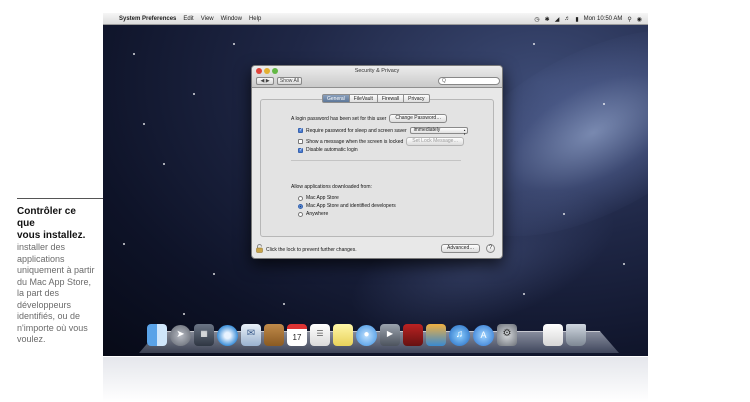 The height and width of the screenshot is (402, 750). Describe the element at coordinates (377, 77) in the screenshot. I see `window-titlebar: Security & Privacy ◀ ▶ Show All Q` at that location.